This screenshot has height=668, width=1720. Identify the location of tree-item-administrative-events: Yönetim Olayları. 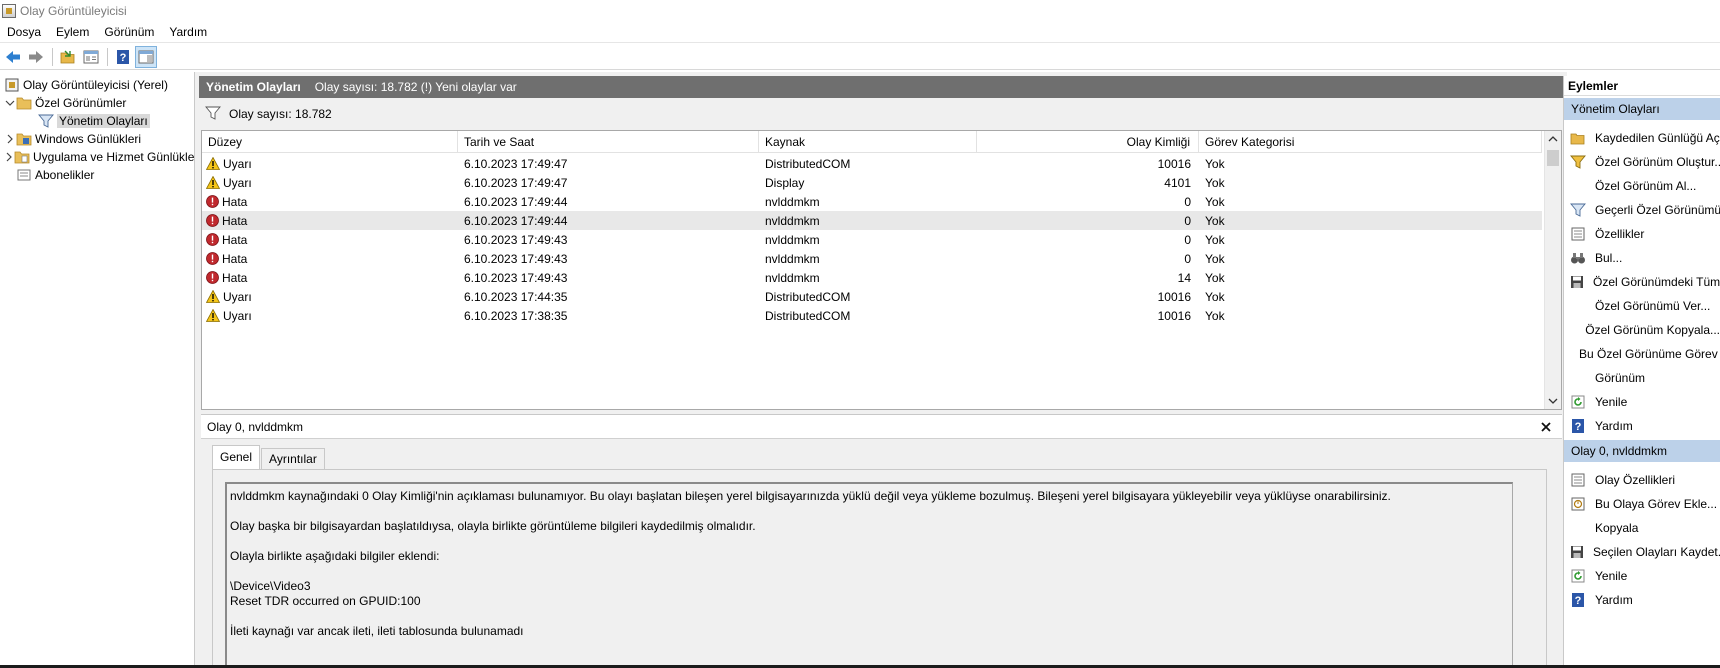
(97, 121).